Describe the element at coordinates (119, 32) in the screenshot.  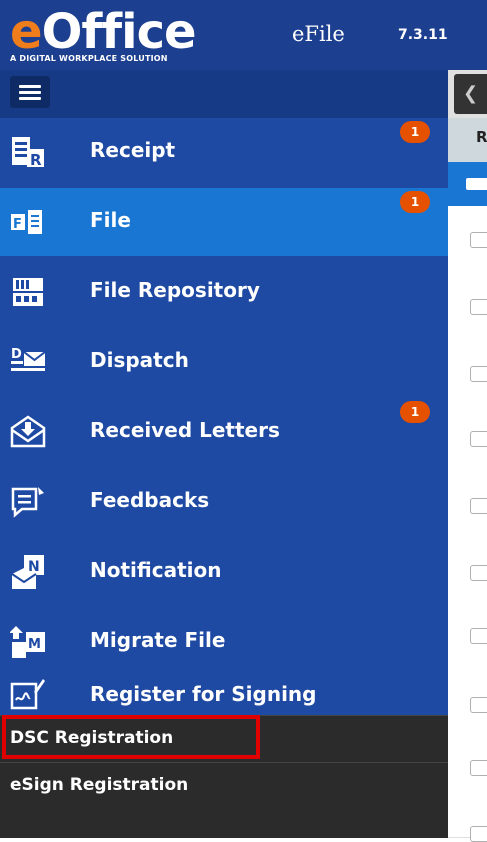
I see `logo-office: Office` at that location.